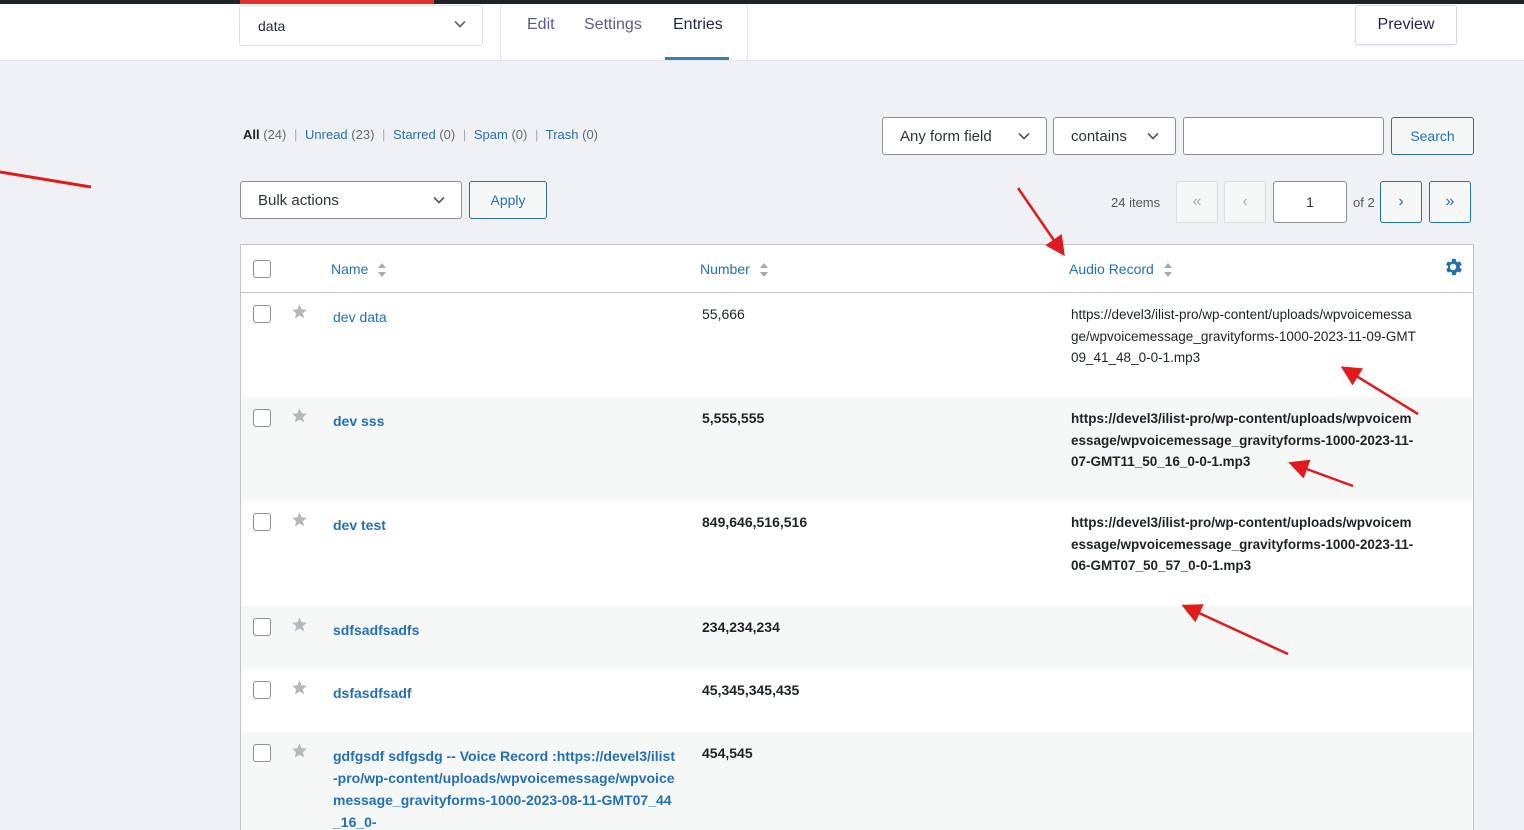 The height and width of the screenshot is (830, 1524). Describe the element at coordinates (725, 269) in the screenshot. I see `column-number-label: Number` at that location.